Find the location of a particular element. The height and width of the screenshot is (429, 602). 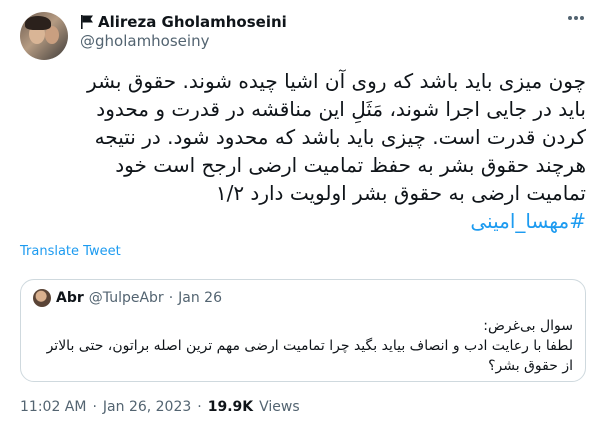

quoted-author-avatar is located at coordinates (42, 298).